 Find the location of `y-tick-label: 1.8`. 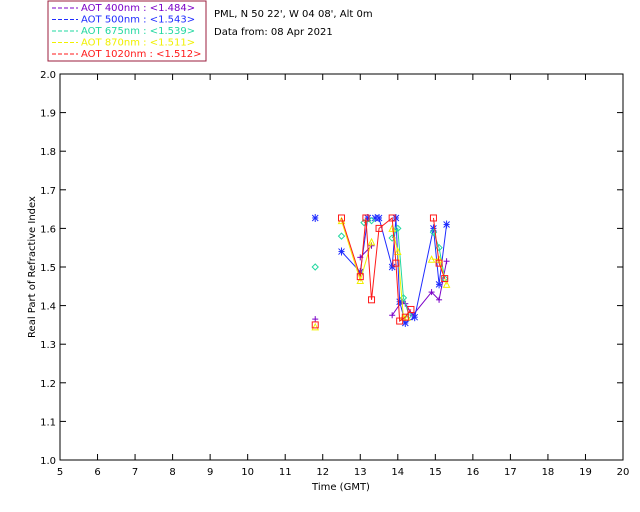

y-tick-label: 1.8 is located at coordinates (48, 152).